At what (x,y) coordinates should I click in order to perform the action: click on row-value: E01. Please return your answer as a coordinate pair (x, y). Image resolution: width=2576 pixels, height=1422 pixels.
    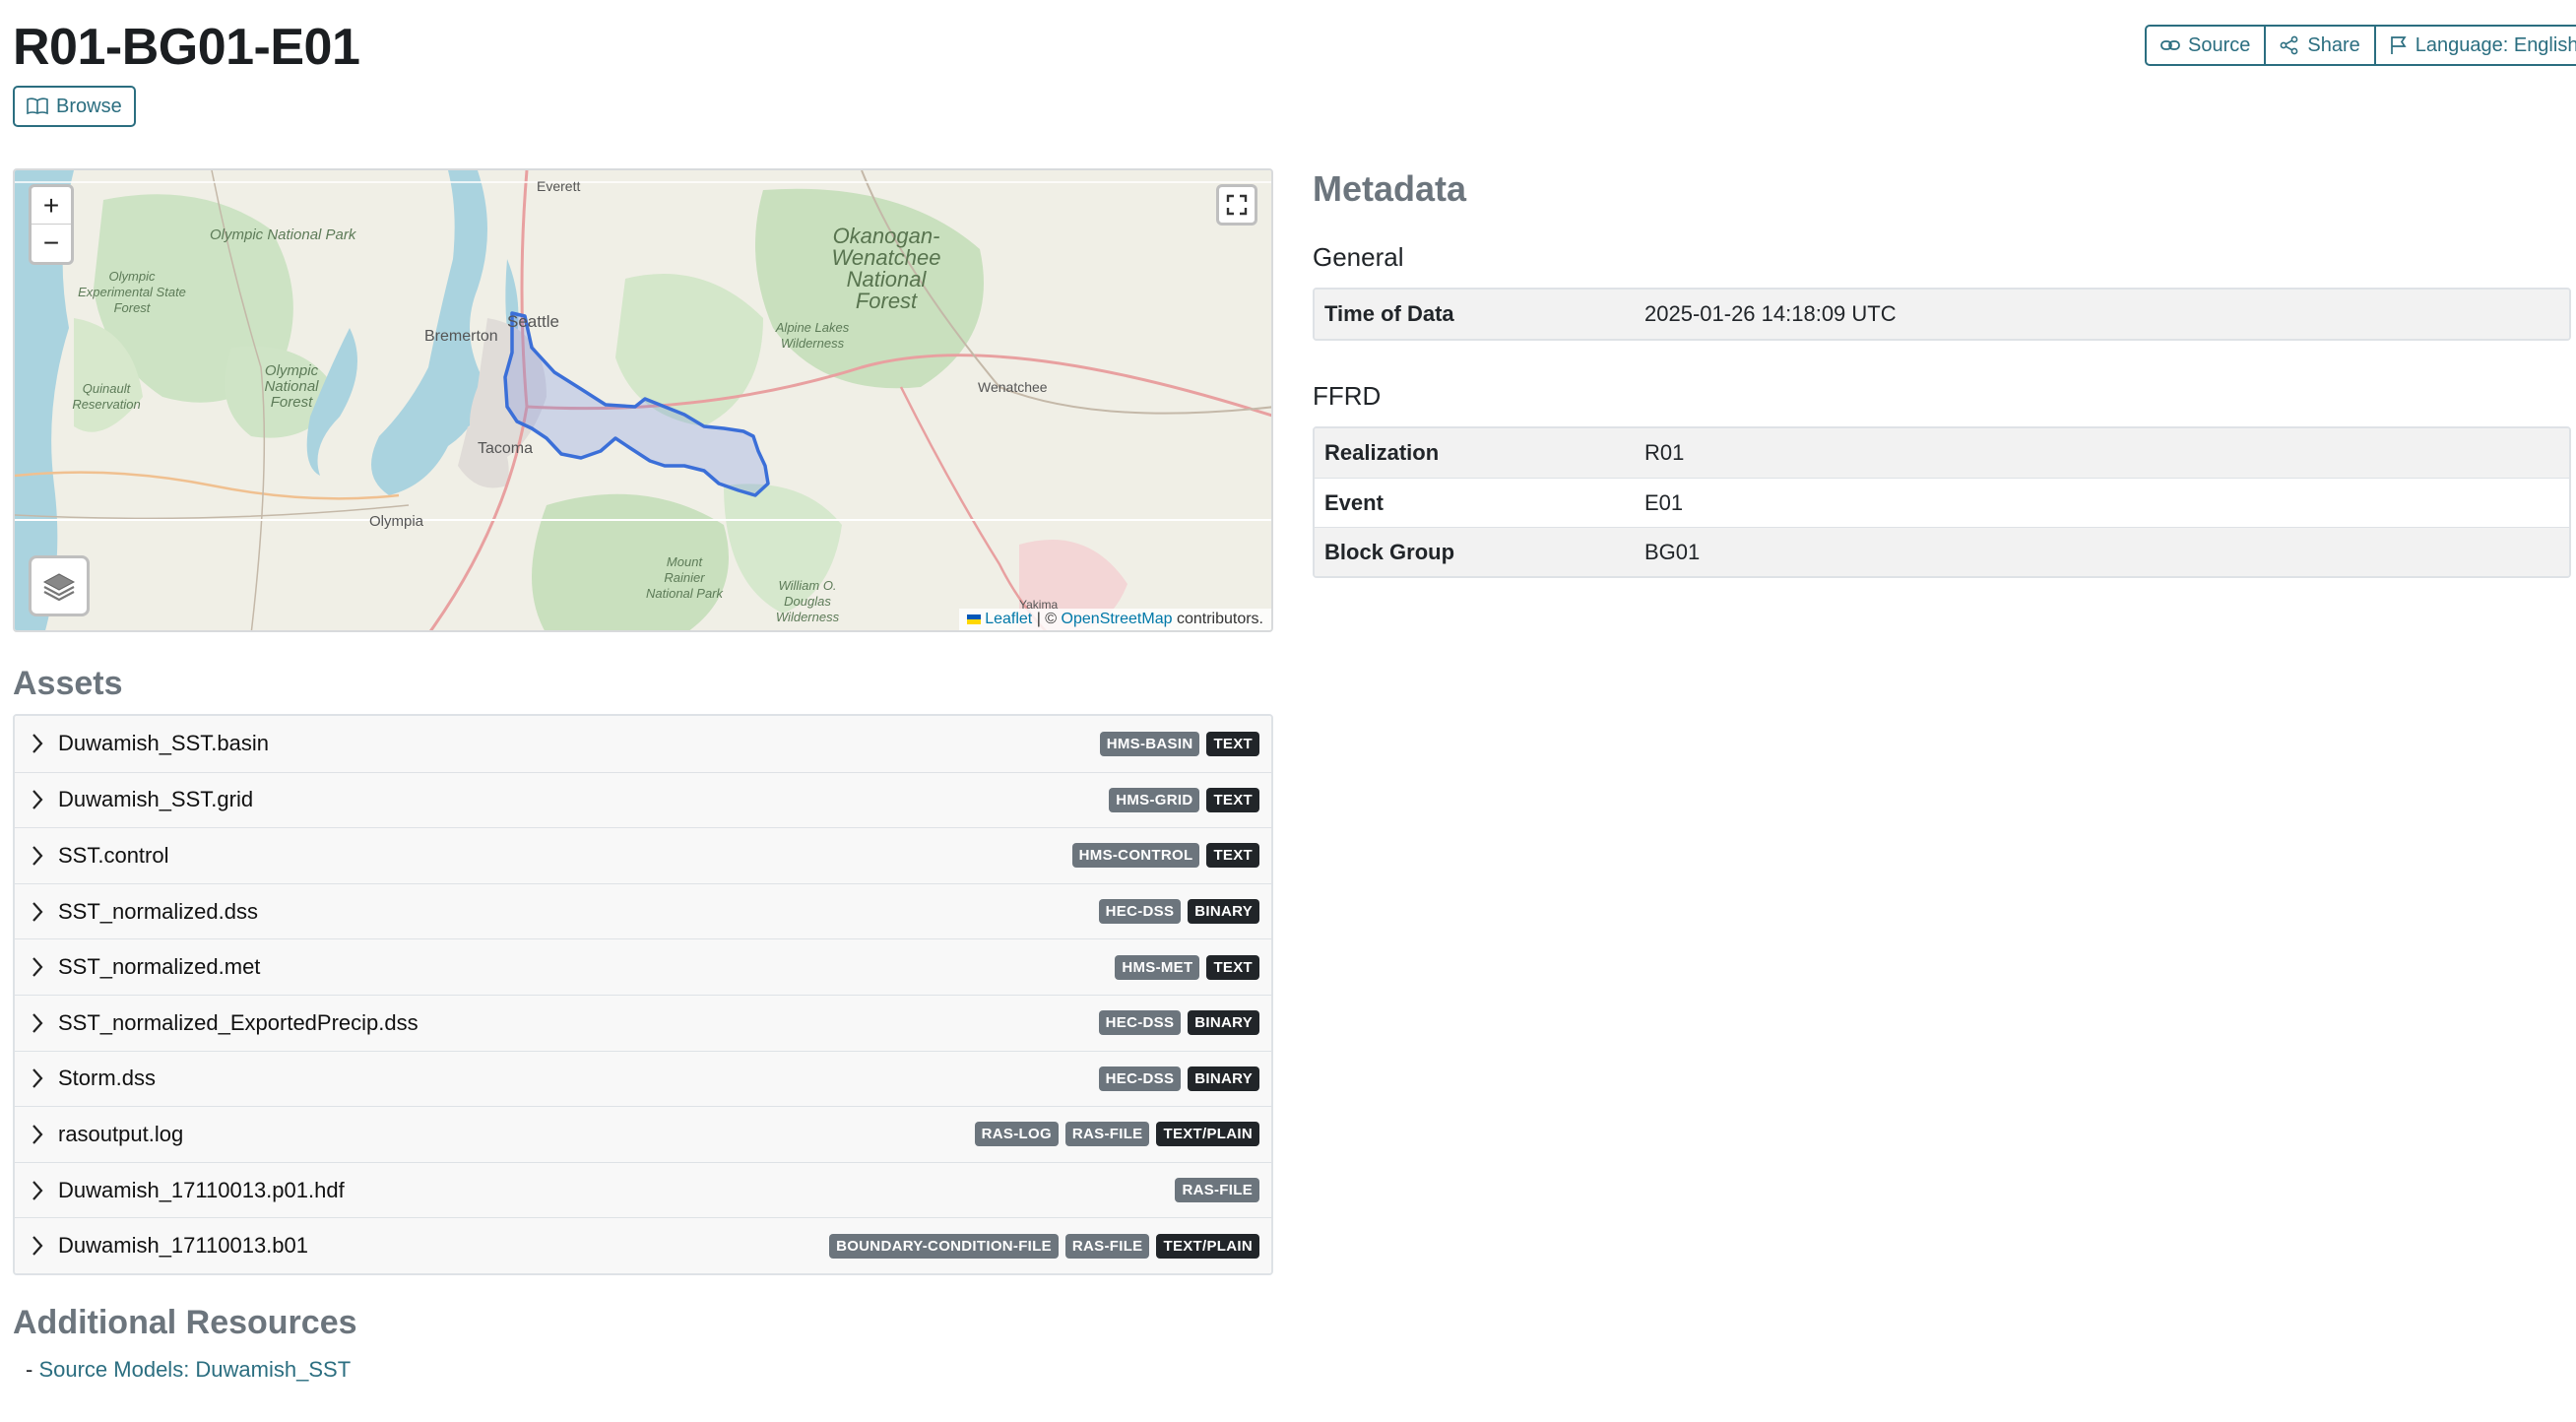
    Looking at the image, I should click on (1664, 502).